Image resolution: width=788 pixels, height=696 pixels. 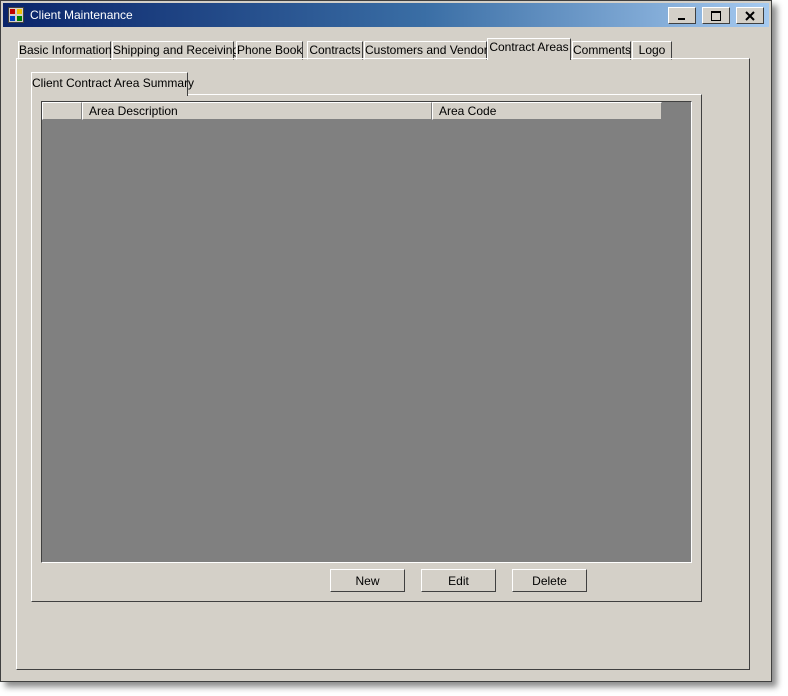 I want to click on close-icon, so click(x=750, y=15).